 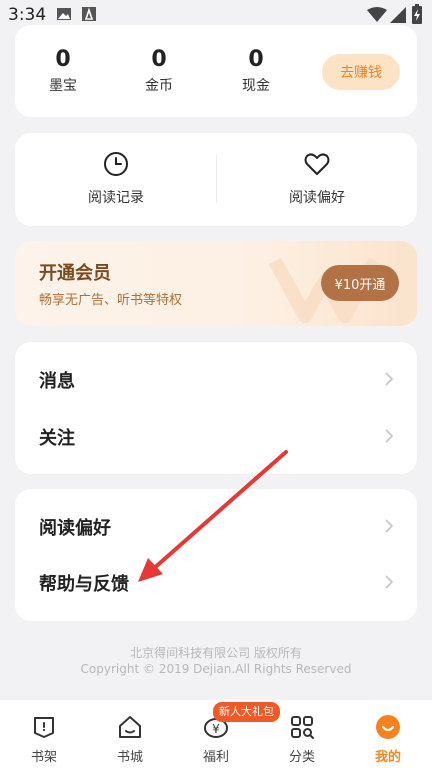 What do you see at coordinates (302, 727) in the screenshot?
I see `category-icon` at bounding box center [302, 727].